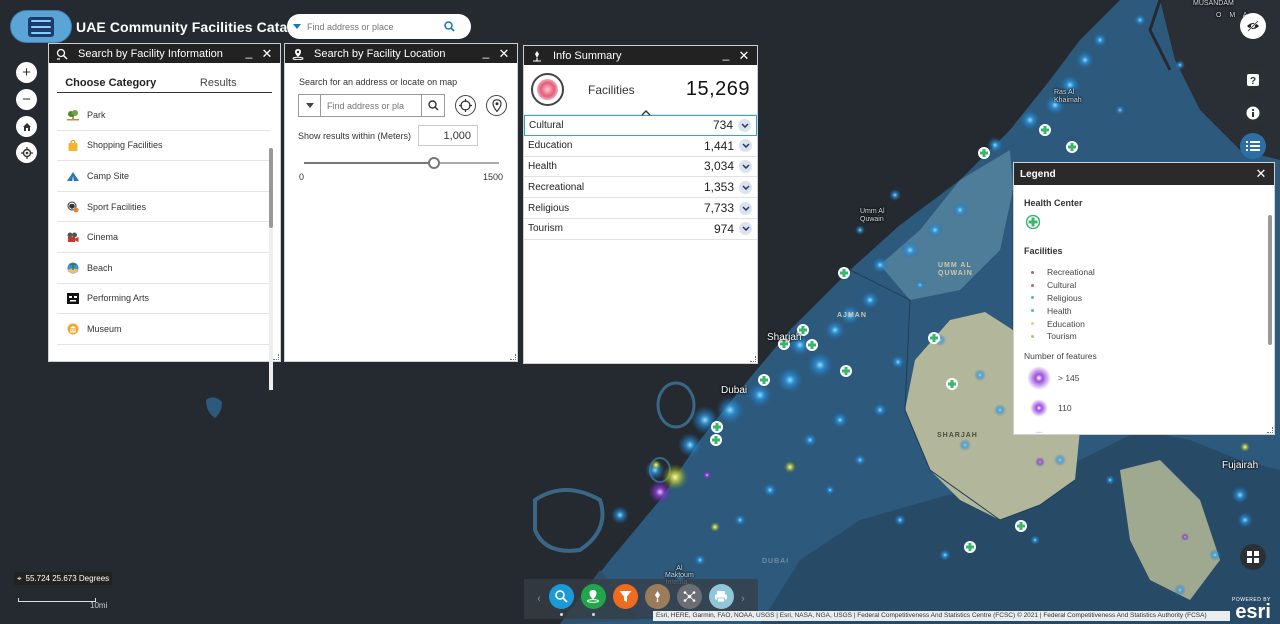  I want to click on summary-tool-button, so click(657, 599).